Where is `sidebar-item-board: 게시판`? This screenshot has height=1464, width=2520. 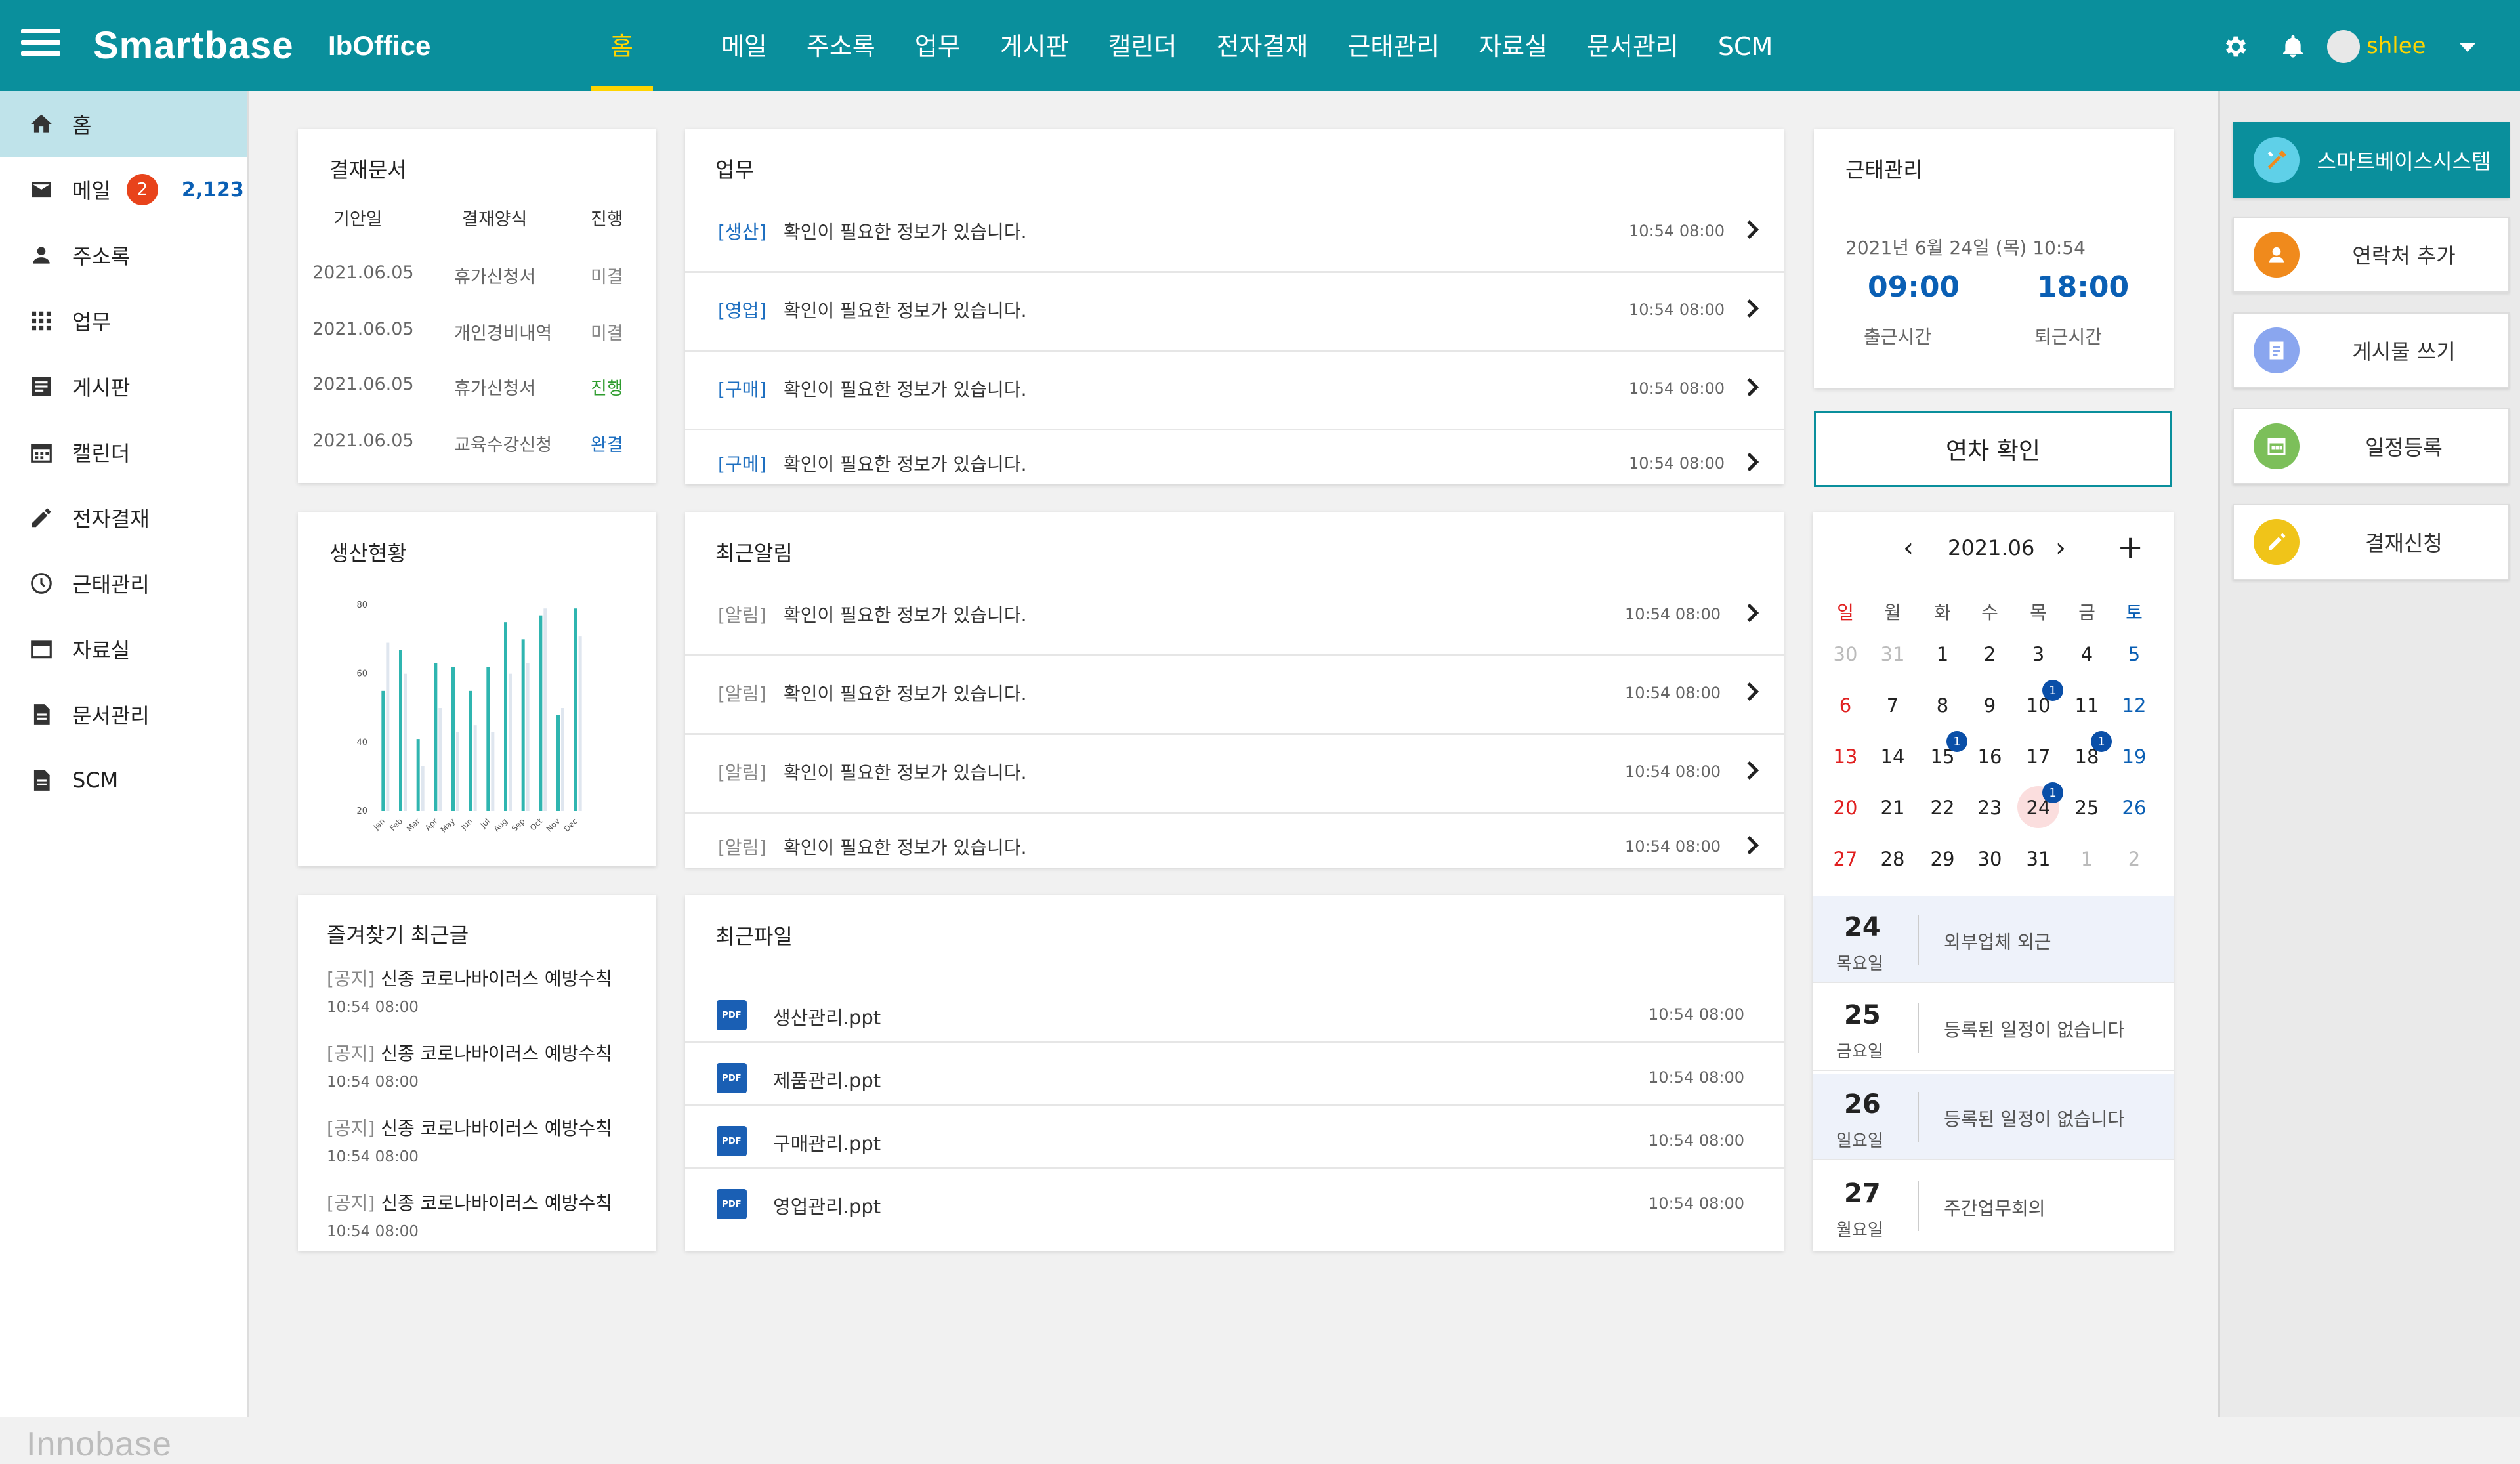 sidebar-item-board: 게시판 is located at coordinates (123, 386).